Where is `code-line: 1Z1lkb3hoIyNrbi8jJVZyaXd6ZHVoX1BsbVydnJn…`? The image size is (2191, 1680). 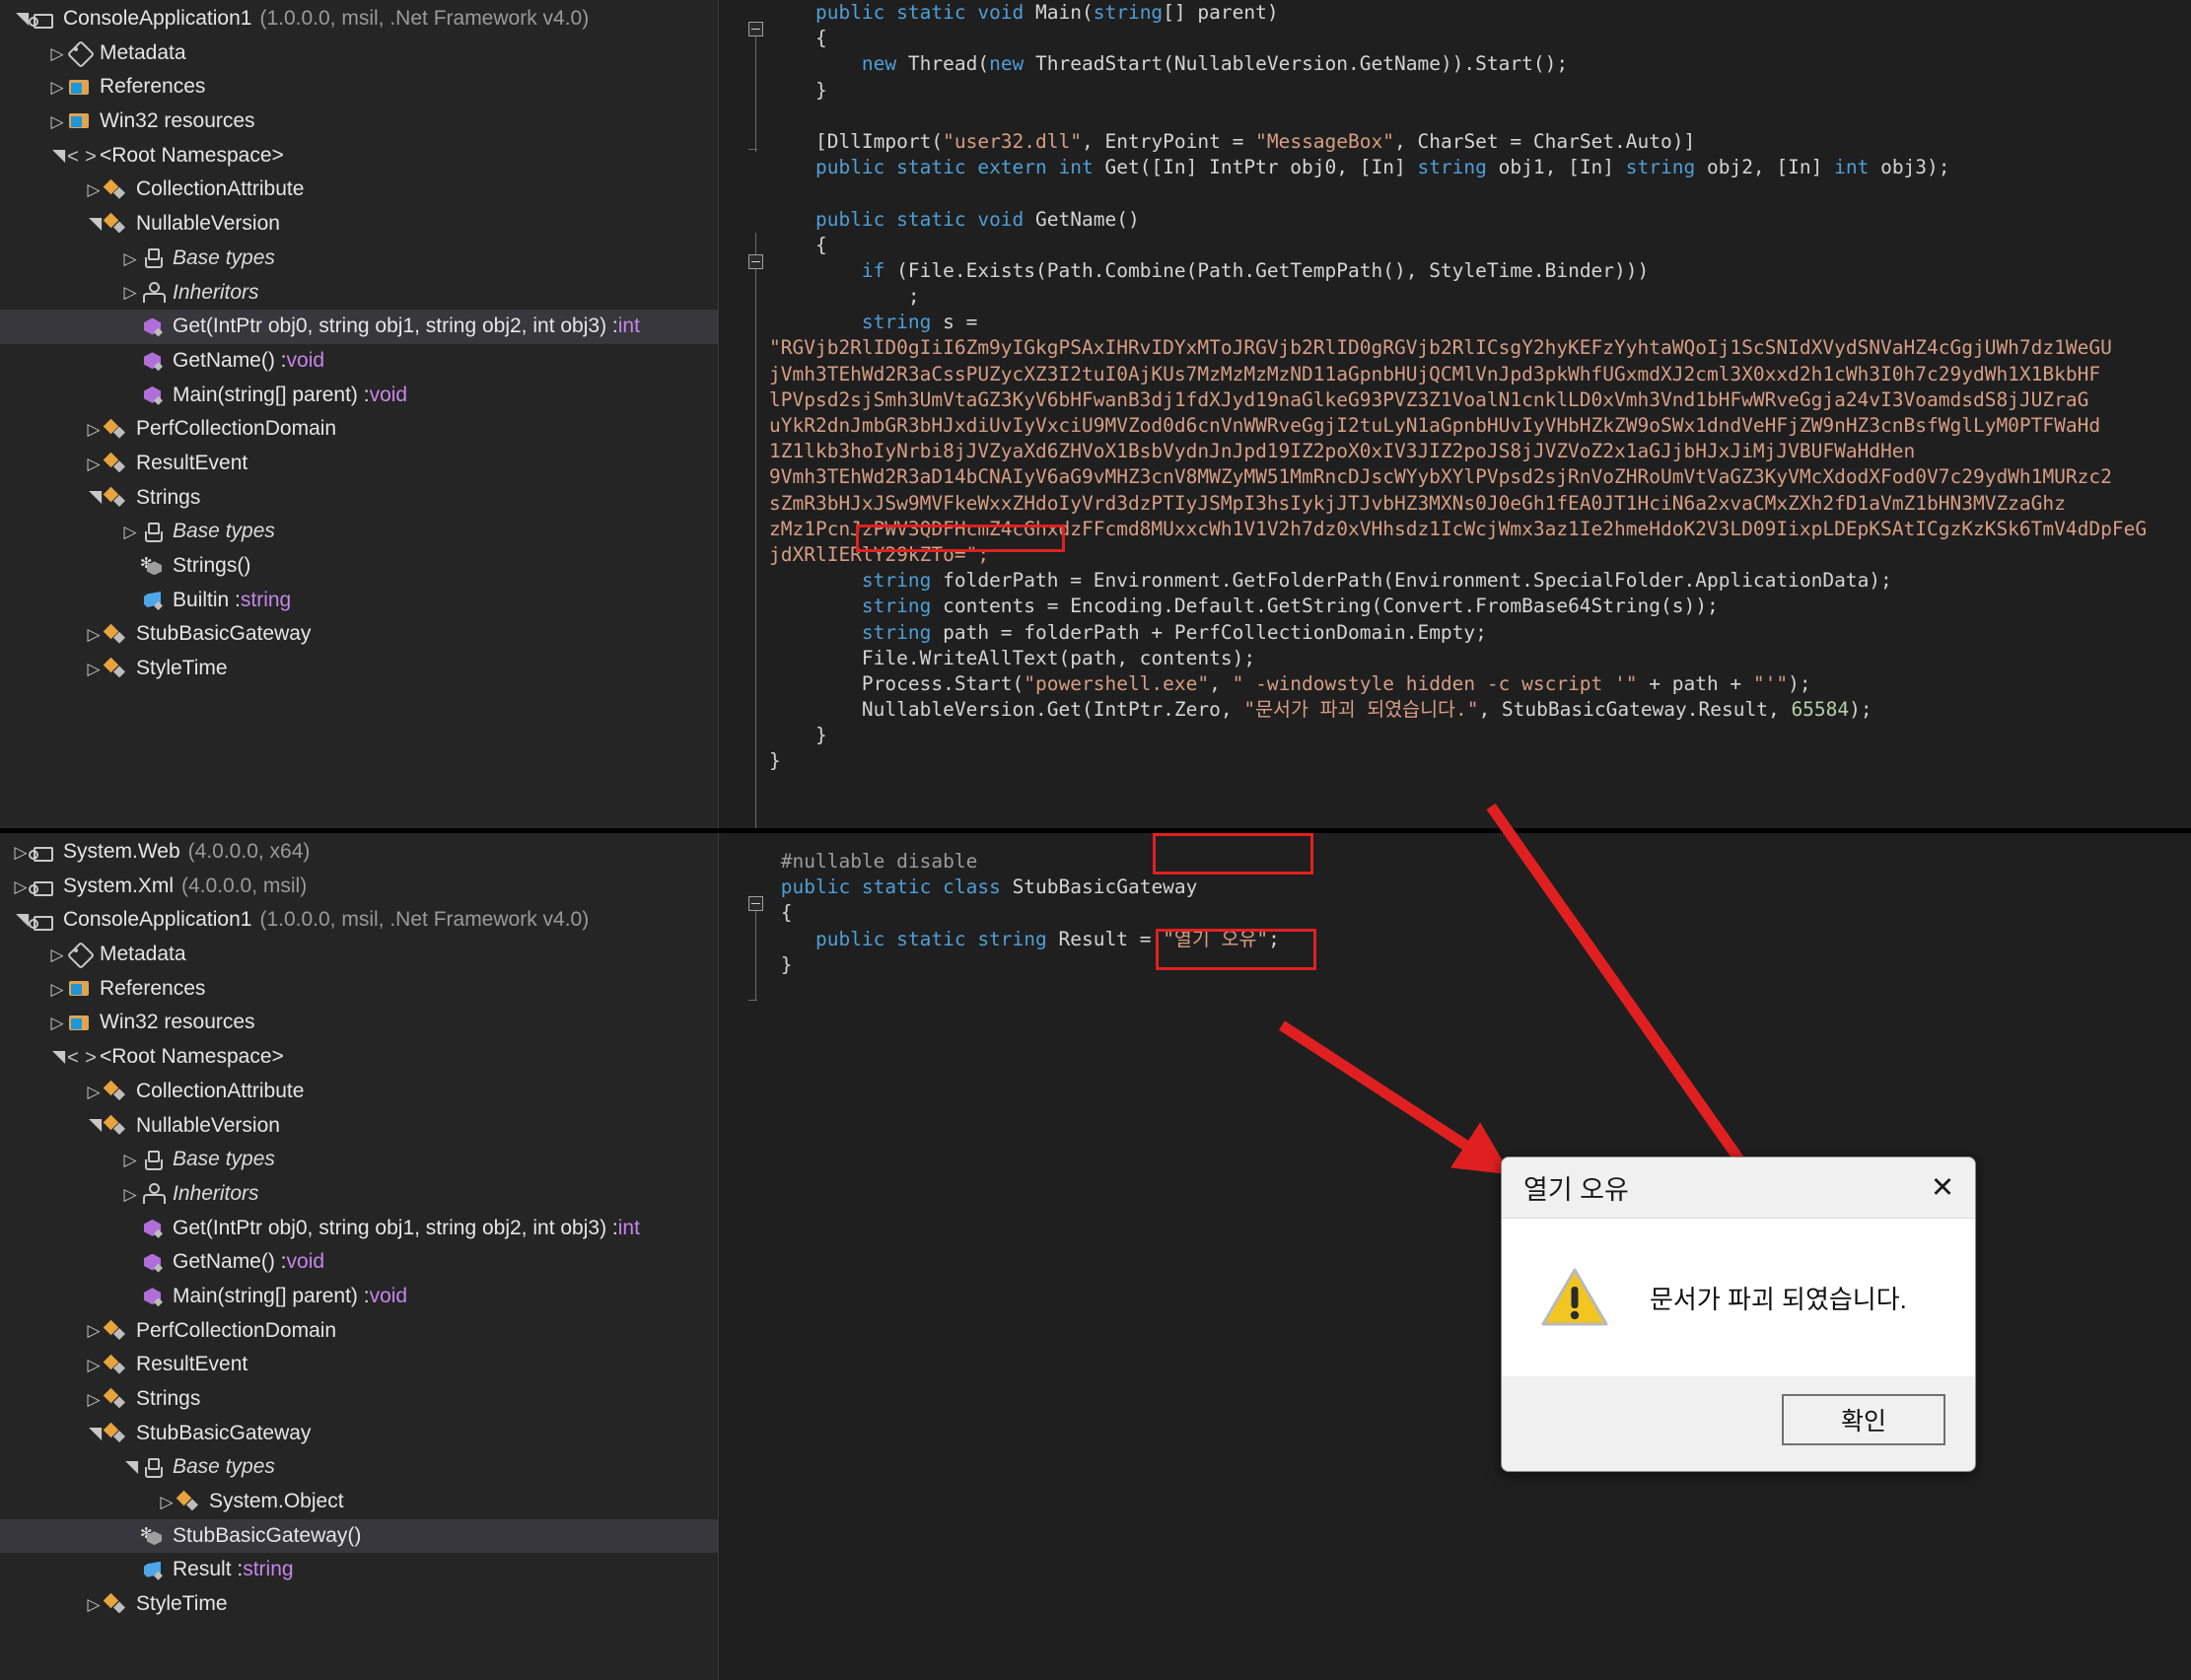 code-line: 1Z1lkb3hoIyNrbi8jJVZyaXd6ZHVoX1BsbVydnJn… is located at coordinates (1458, 451).